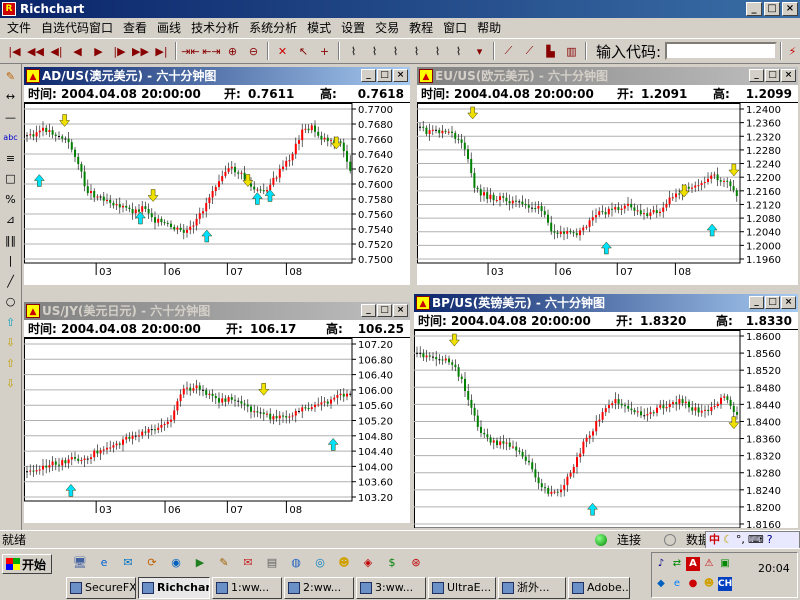  What do you see at coordinates (344, 562) in the screenshot?
I see `qq-icon: ☻` at bounding box center [344, 562].